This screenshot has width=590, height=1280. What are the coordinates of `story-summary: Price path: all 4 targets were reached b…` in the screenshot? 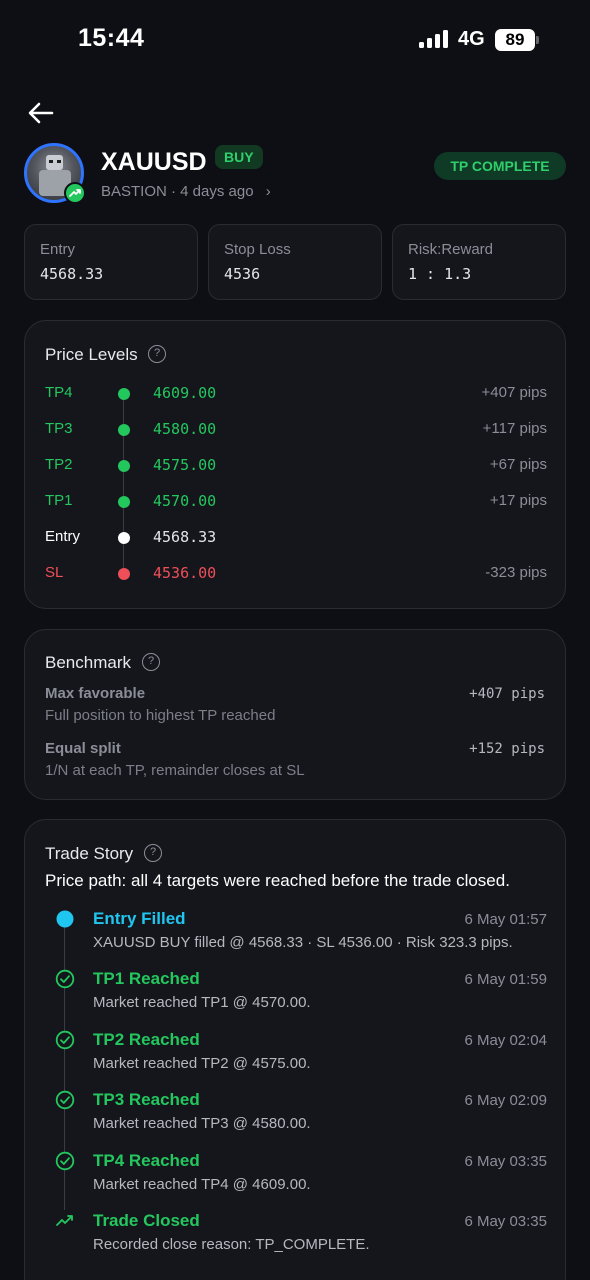 It's located at (277, 880).